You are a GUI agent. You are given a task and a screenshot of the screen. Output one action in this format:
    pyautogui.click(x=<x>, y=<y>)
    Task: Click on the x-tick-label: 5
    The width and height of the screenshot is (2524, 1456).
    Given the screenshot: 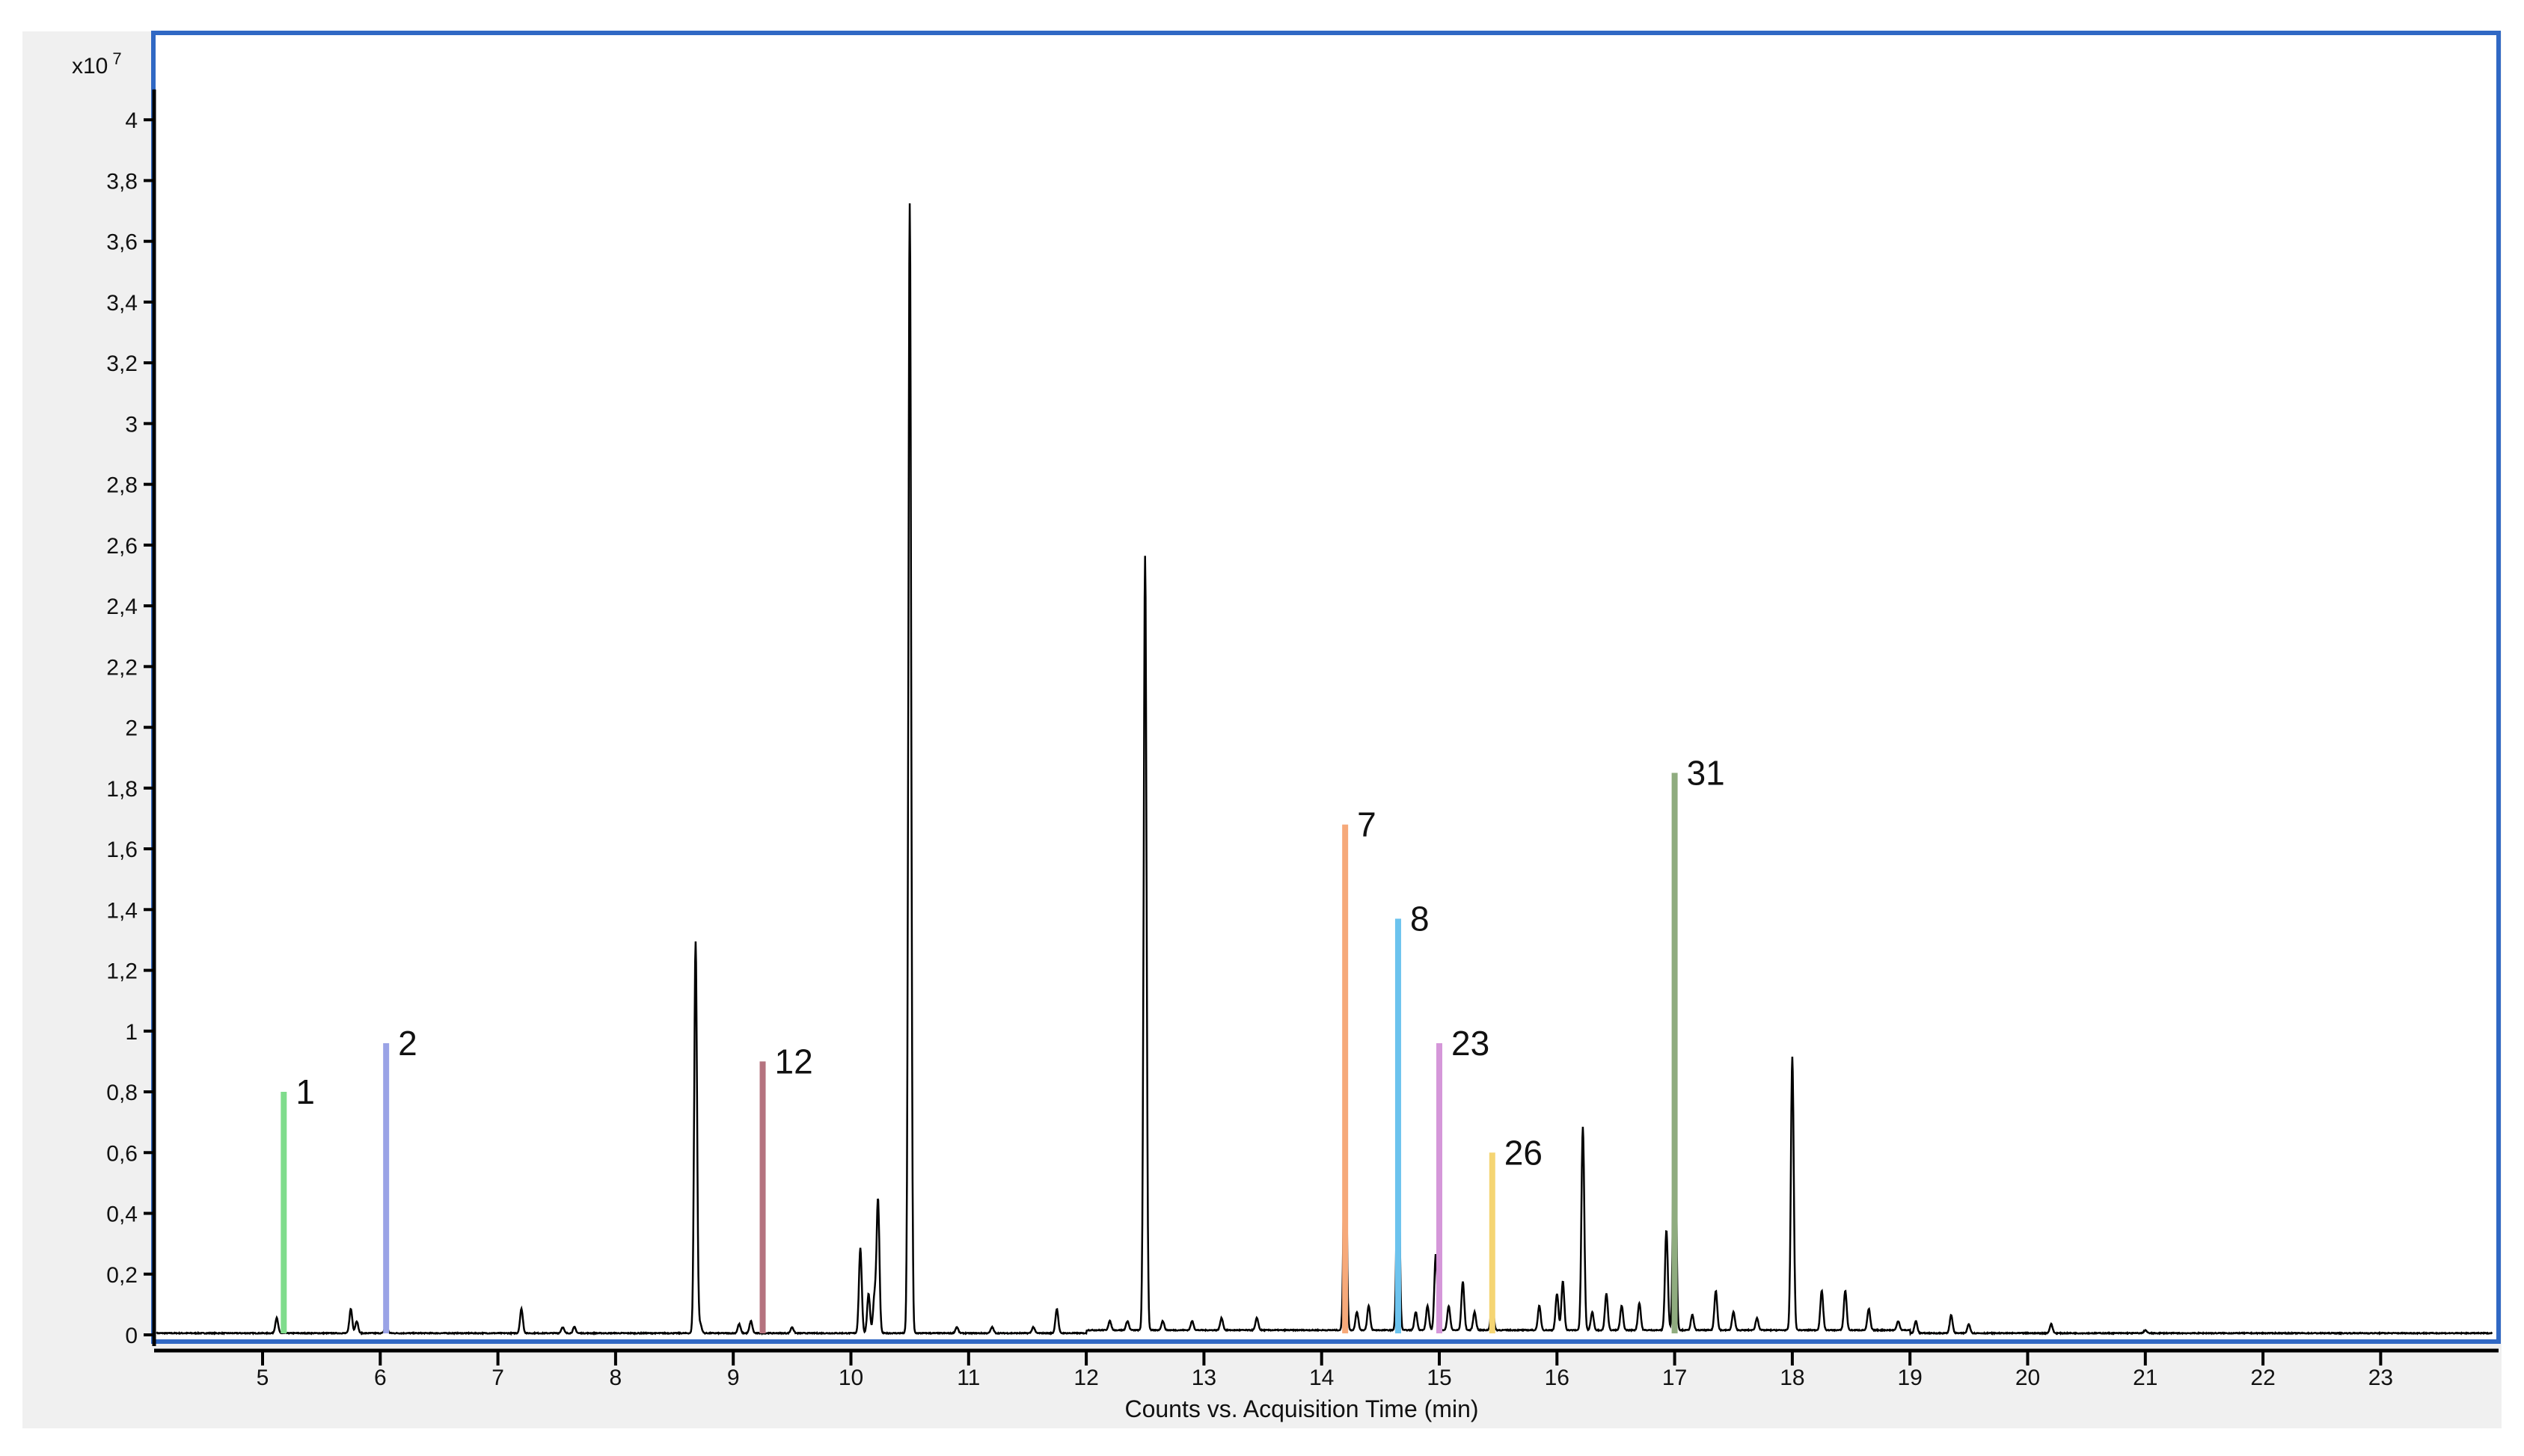 What is the action you would take?
    pyautogui.click(x=263, y=1378)
    